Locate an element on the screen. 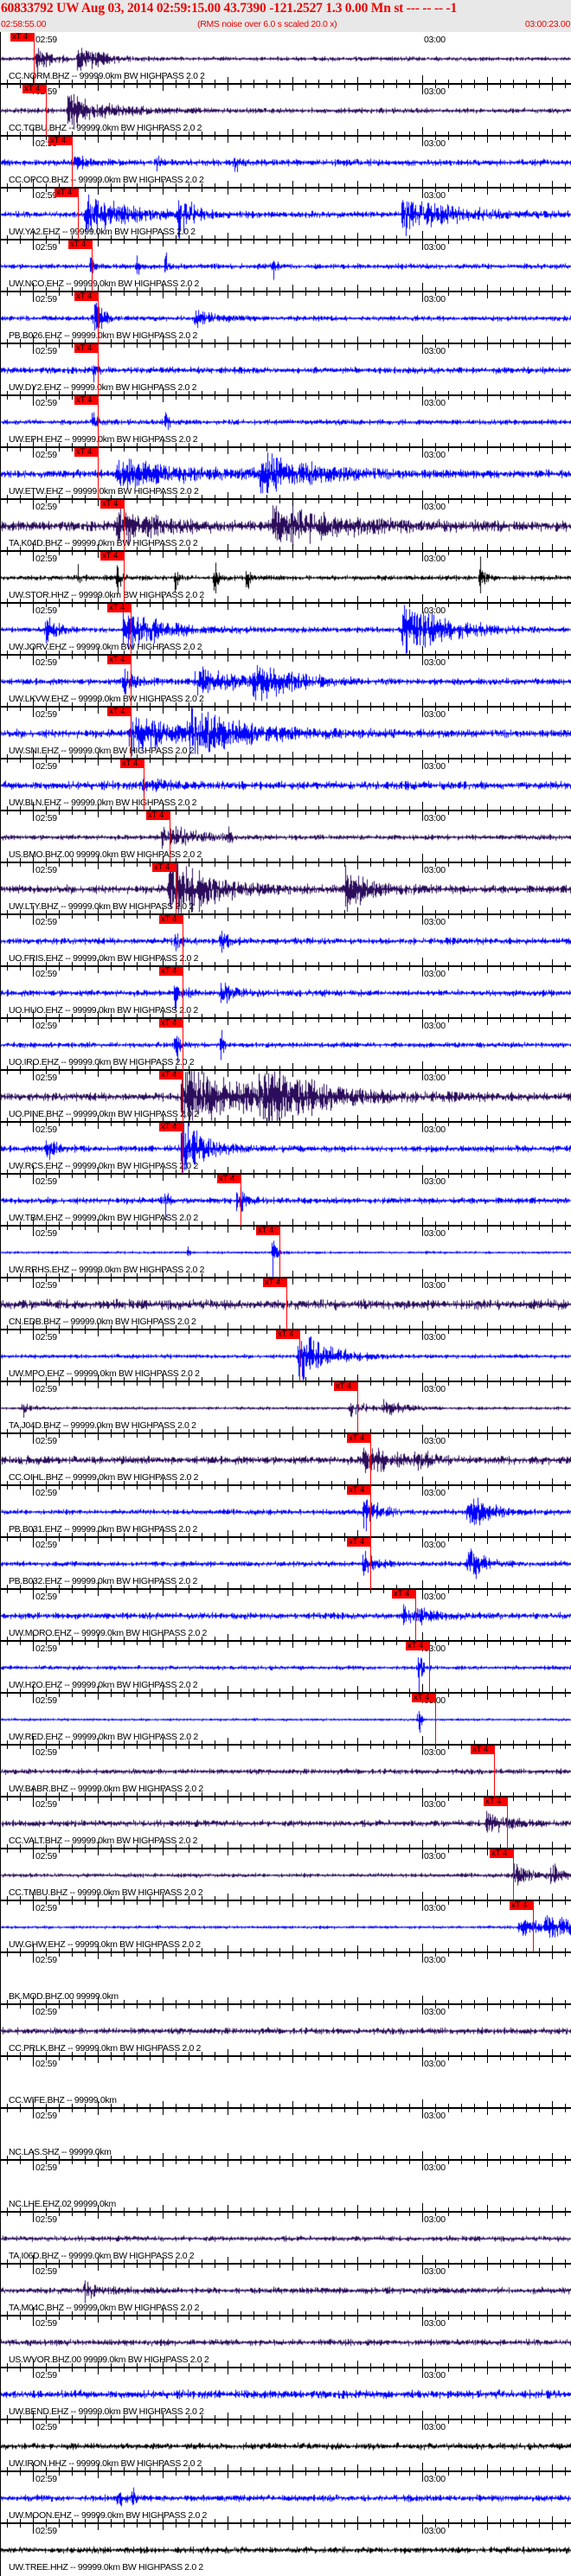  station-label: CC.WIFE.BHZ -- 99999.0km is located at coordinates (63, 2100).